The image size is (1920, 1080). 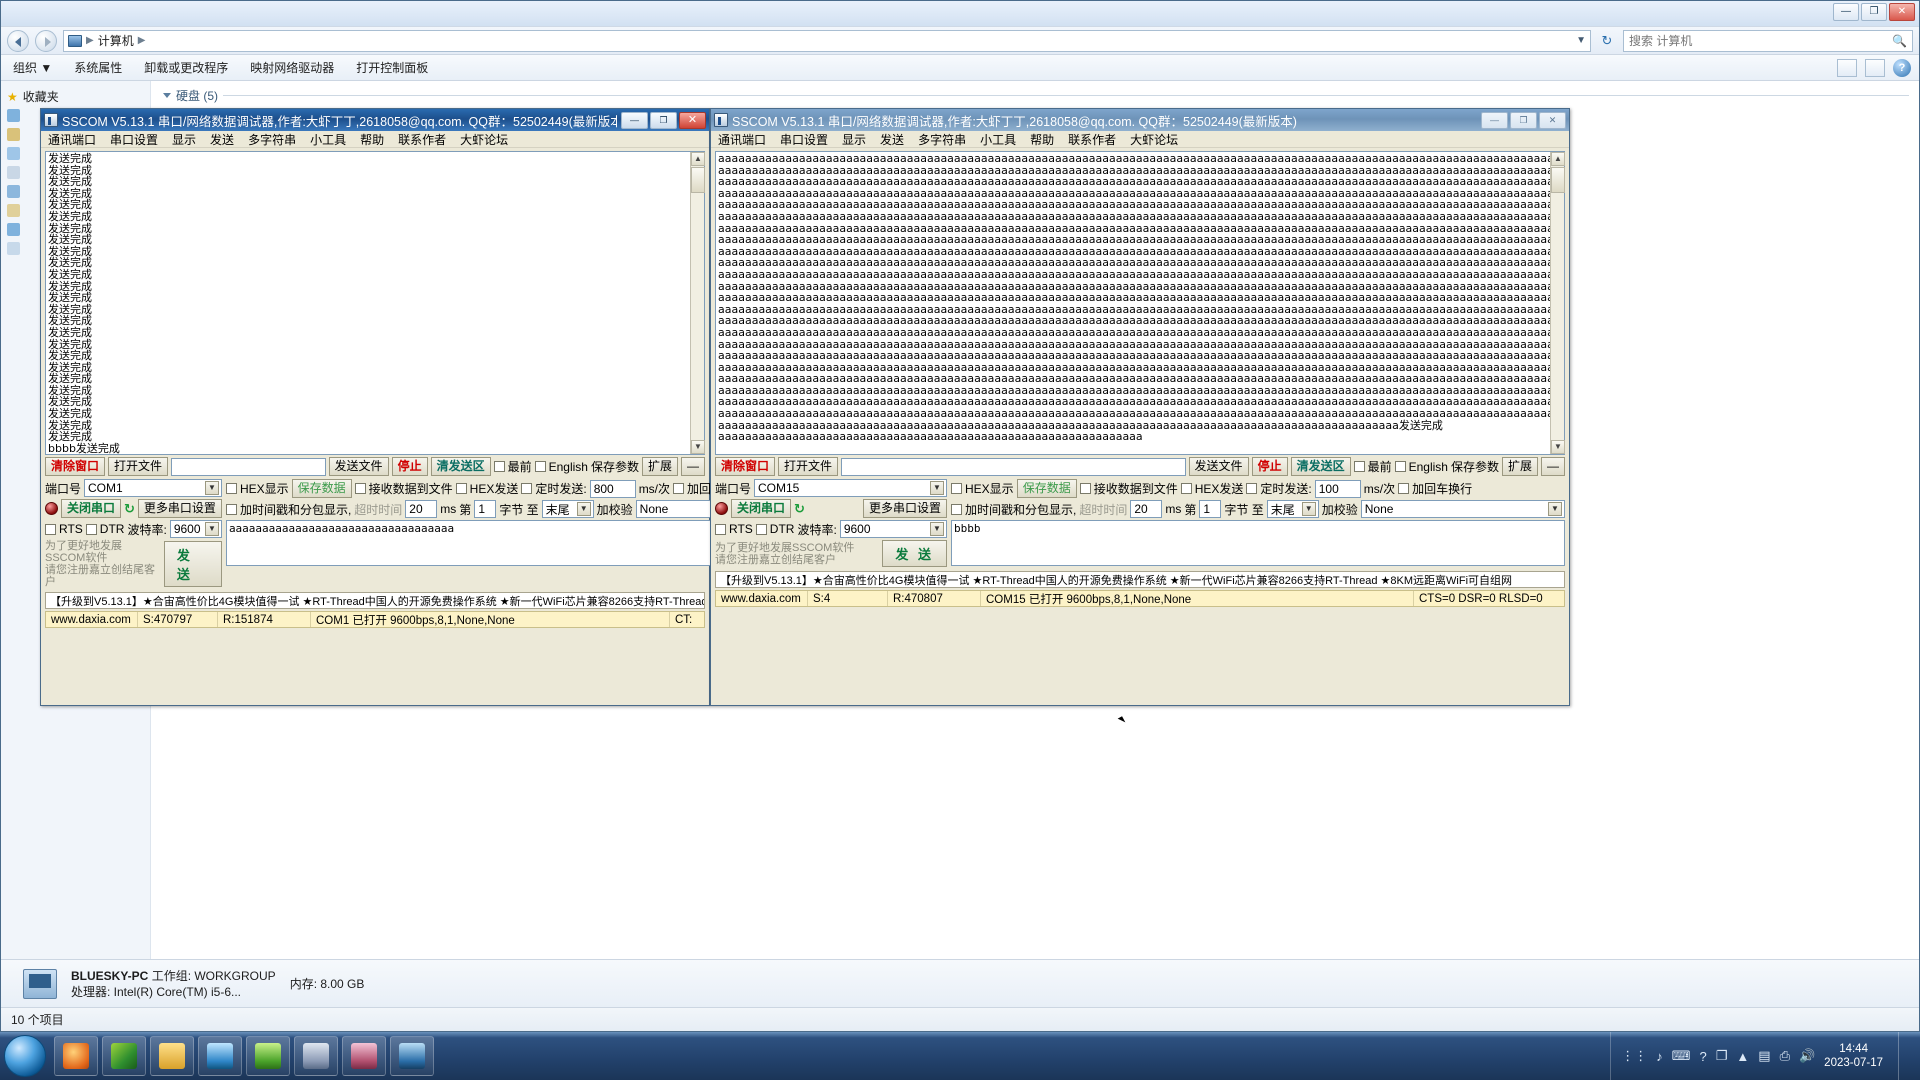 I want to click on menu-forum: 大虾论坛, so click(x=1154, y=139).